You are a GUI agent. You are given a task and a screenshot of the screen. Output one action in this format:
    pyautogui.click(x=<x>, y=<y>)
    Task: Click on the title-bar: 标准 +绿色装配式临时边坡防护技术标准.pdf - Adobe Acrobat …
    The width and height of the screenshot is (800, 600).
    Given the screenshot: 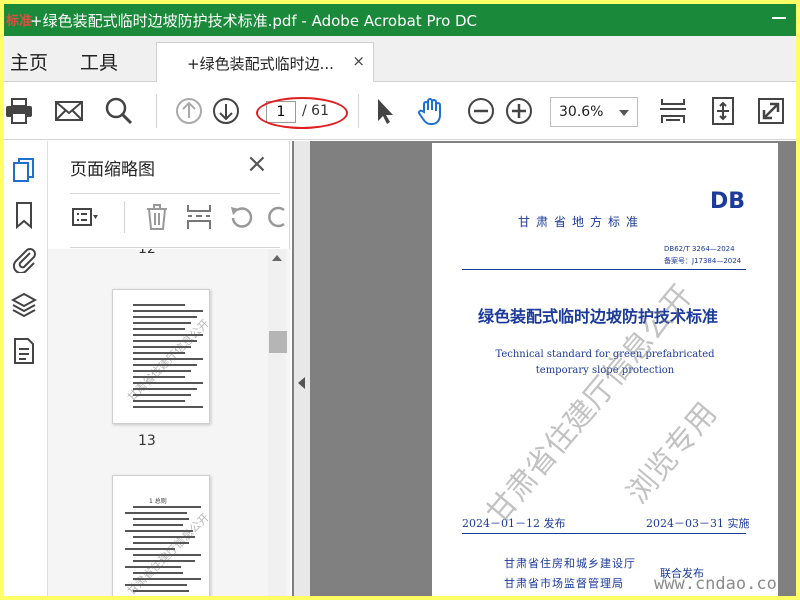 What is the action you would take?
    pyautogui.click(x=400, y=20)
    